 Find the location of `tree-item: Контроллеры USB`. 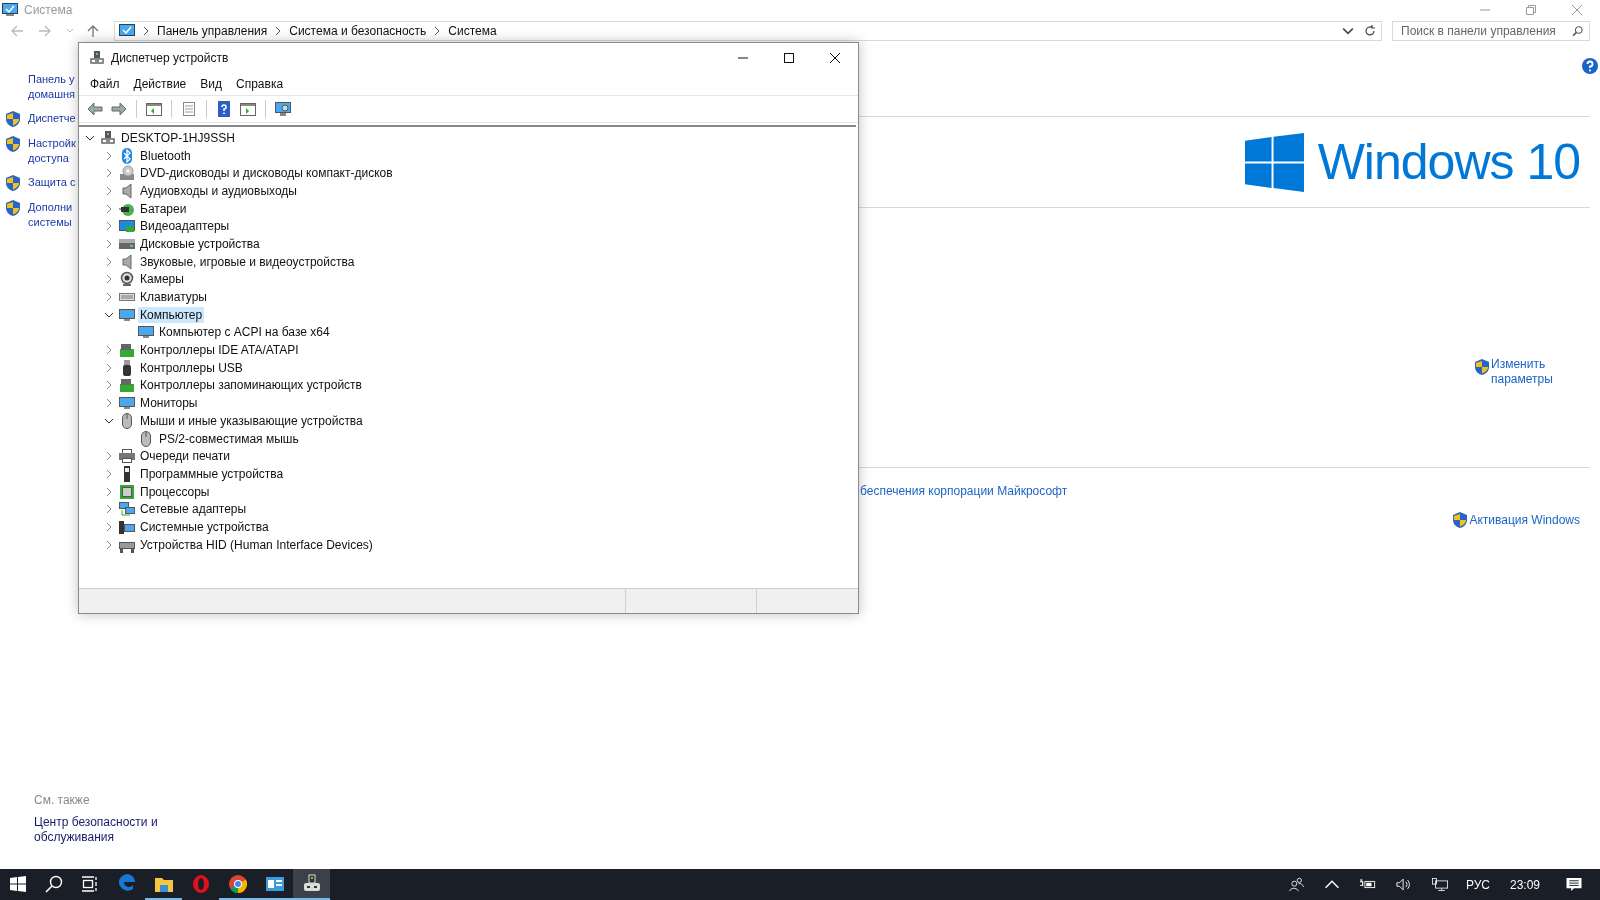

tree-item: Контроллеры USB is located at coordinates (191, 367).